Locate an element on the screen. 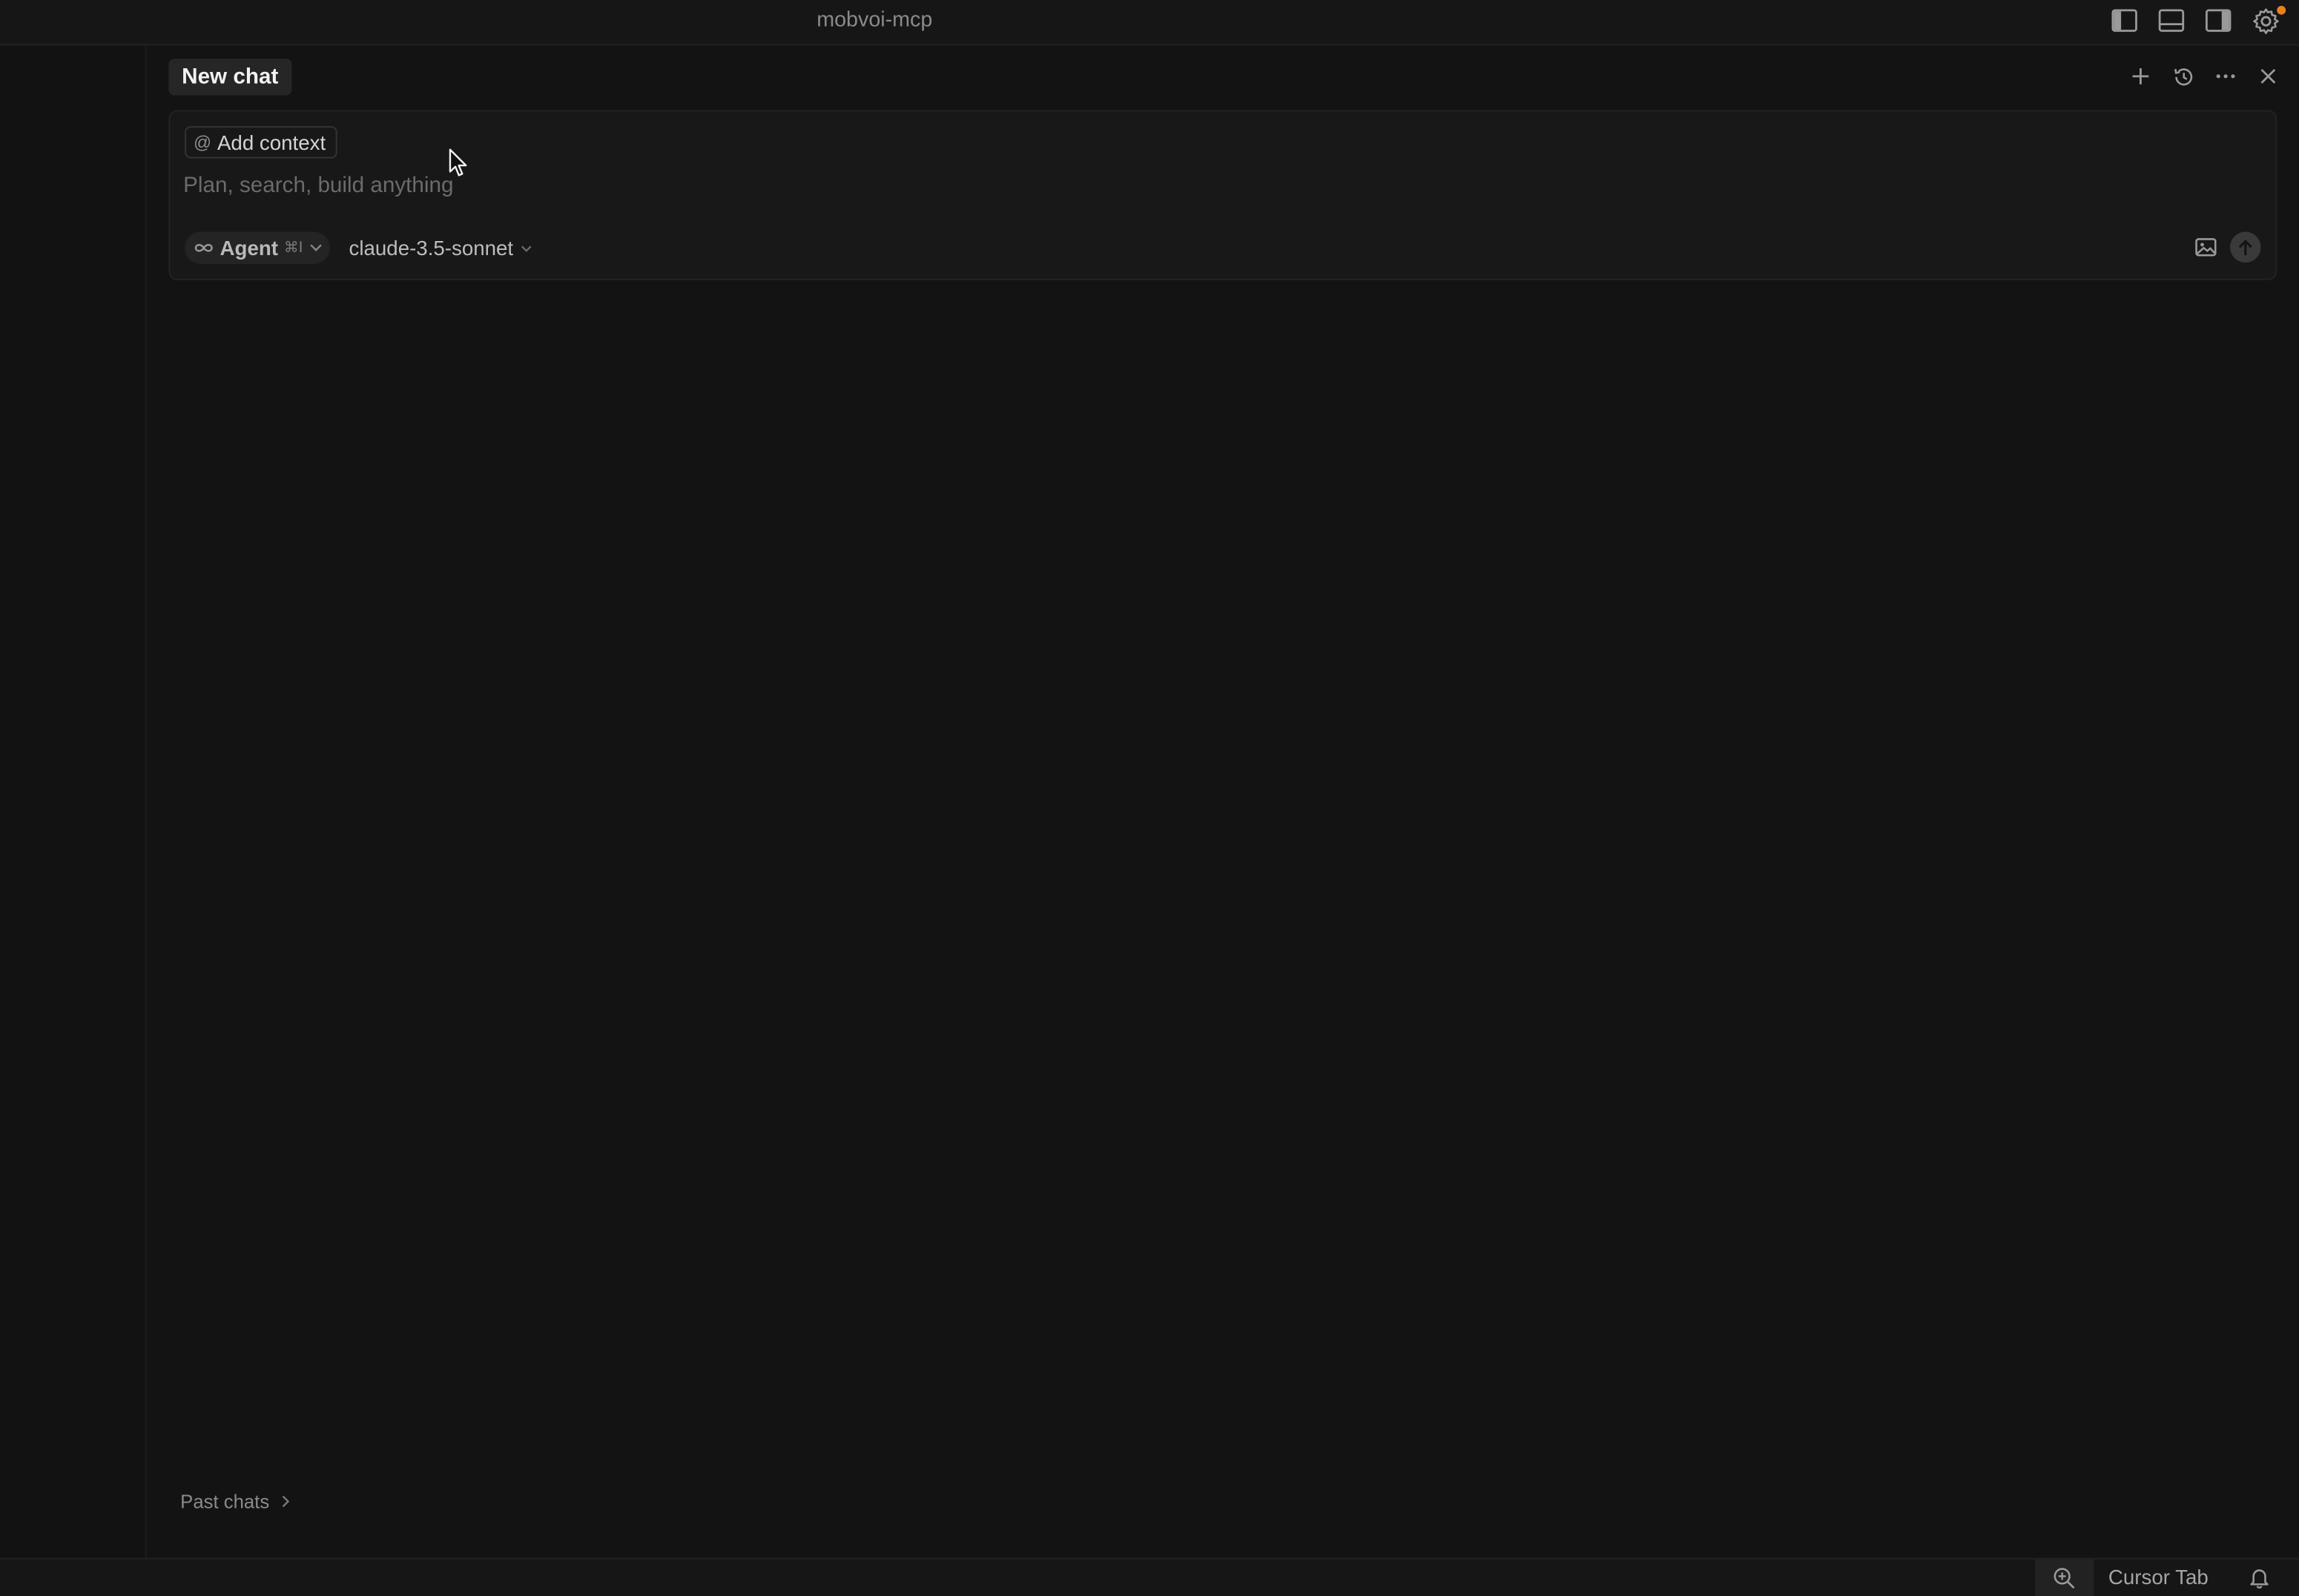 The image size is (2299, 1596). layout-controls is located at coordinates (2197, 20).